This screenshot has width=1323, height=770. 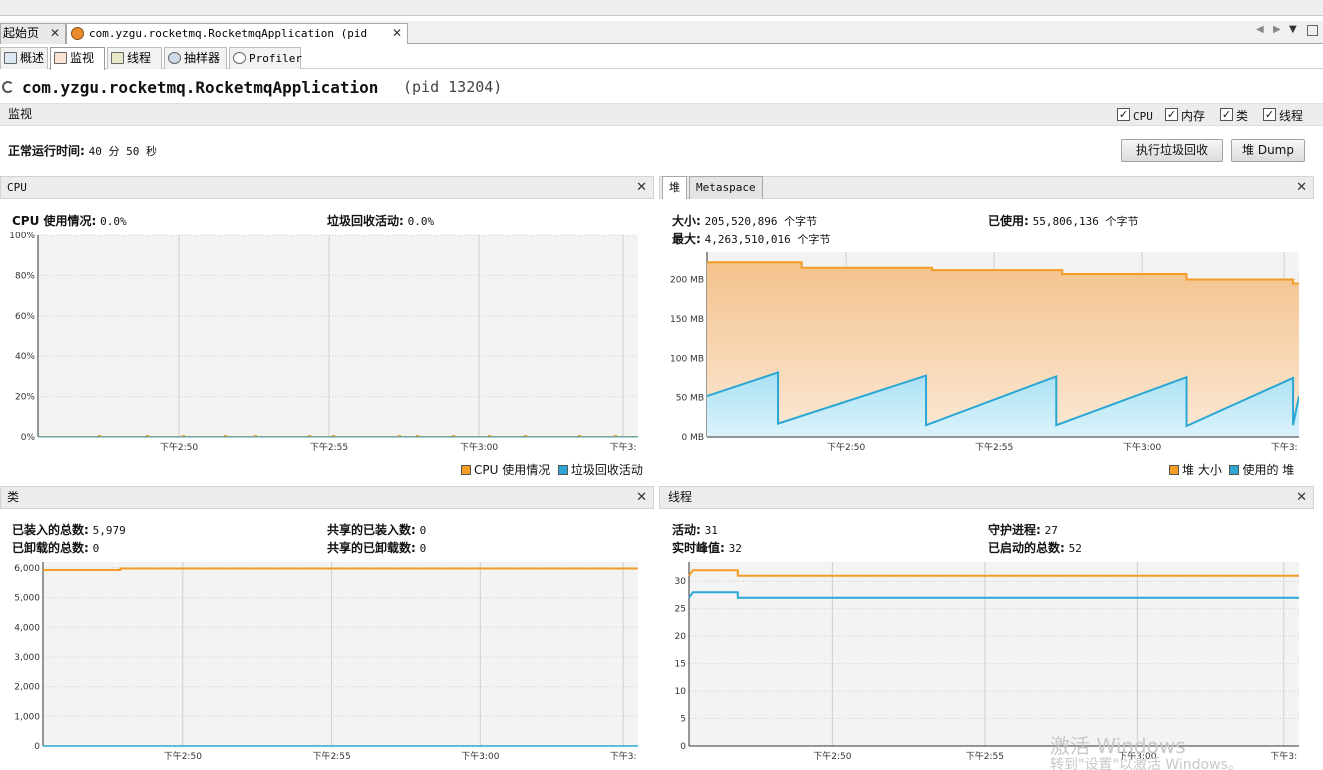 I want to click on stat-value: 55,806,136 个字节, so click(x=1085, y=221).